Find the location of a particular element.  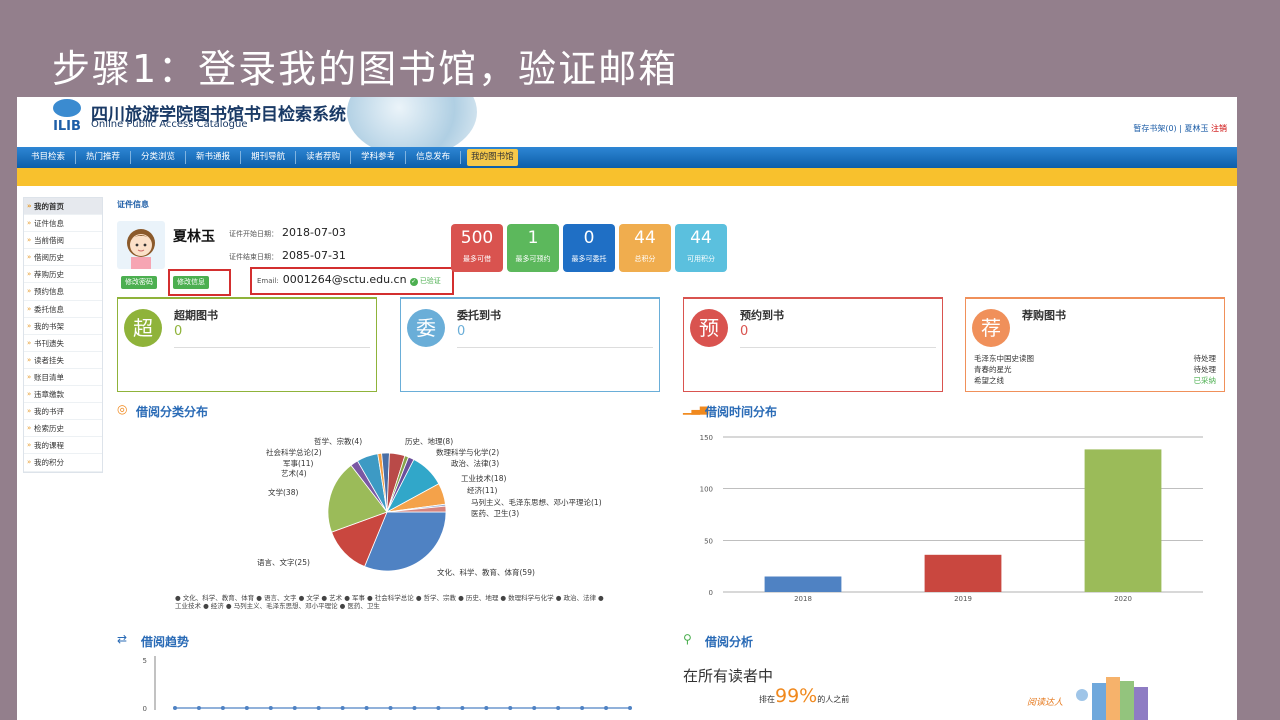

recommend-row: 希望之线 已采纳 is located at coordinates (1095, 380).